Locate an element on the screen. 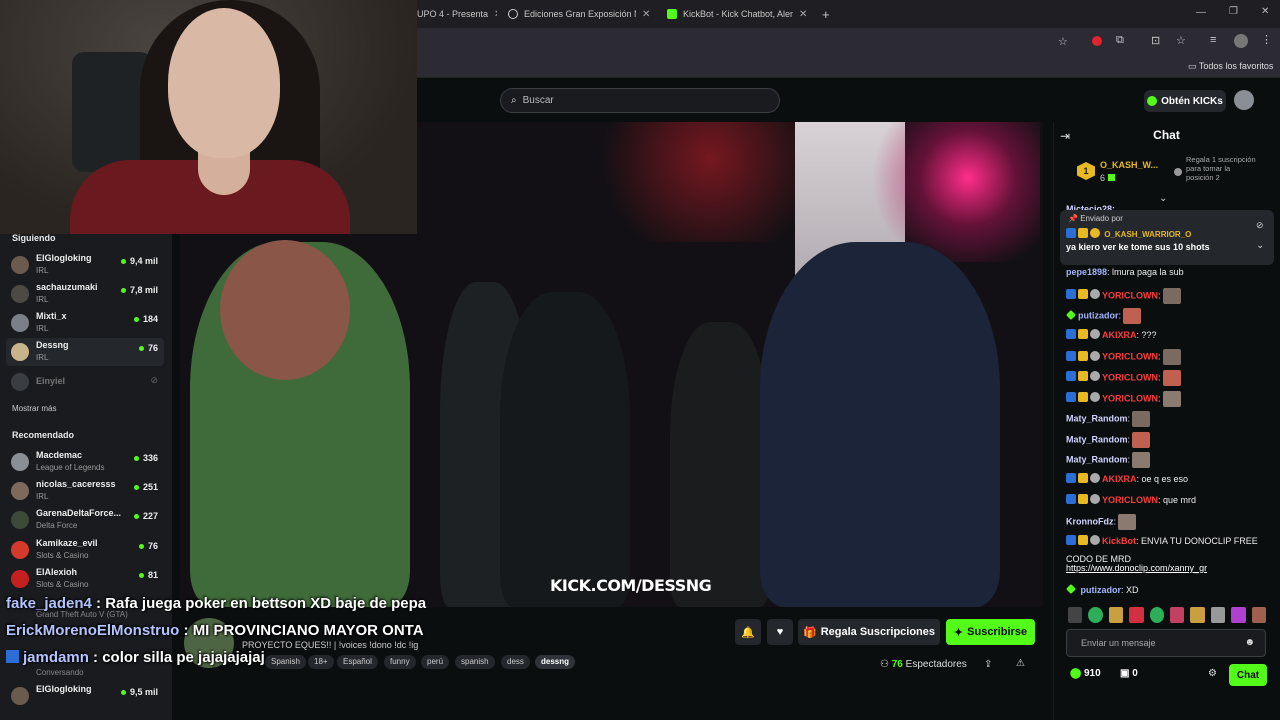 This screenshot has width=1280, height=720. follow-button: ♥ is located at coordinates (780, 632).